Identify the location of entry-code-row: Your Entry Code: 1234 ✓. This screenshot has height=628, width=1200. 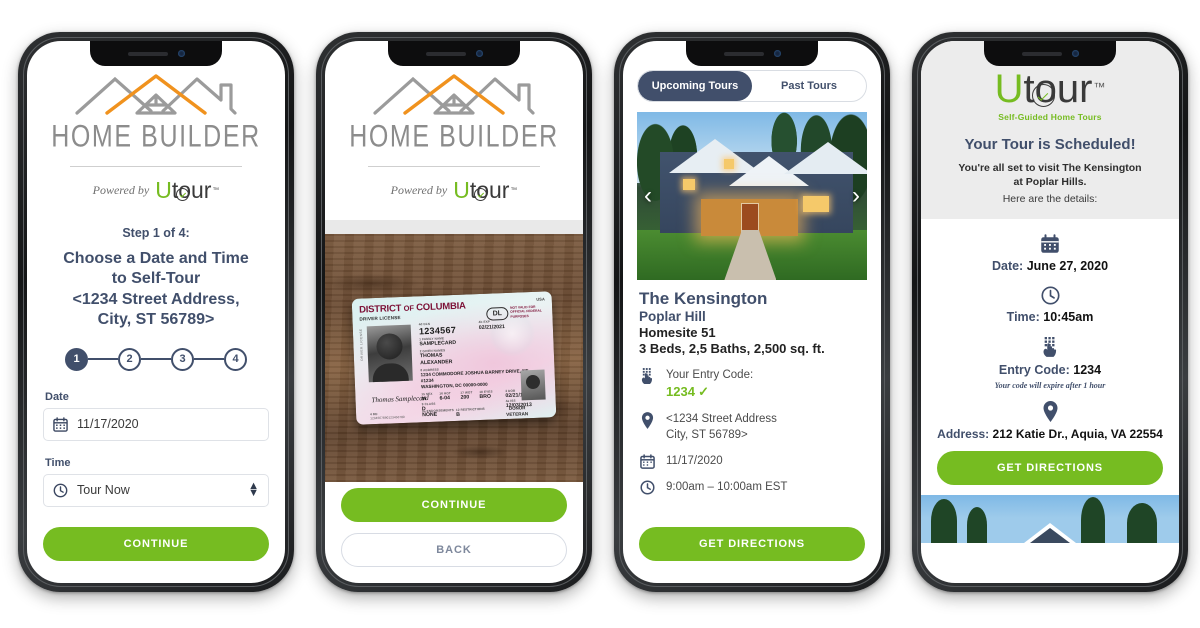
(752, 384).